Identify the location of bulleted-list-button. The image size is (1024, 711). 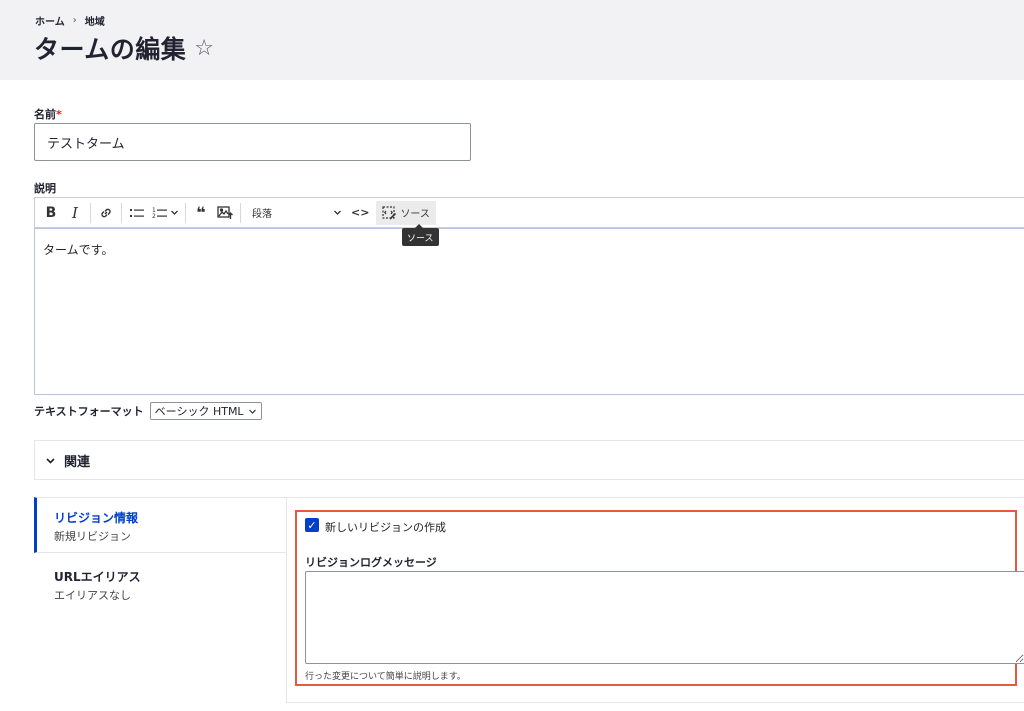
(137, 213).